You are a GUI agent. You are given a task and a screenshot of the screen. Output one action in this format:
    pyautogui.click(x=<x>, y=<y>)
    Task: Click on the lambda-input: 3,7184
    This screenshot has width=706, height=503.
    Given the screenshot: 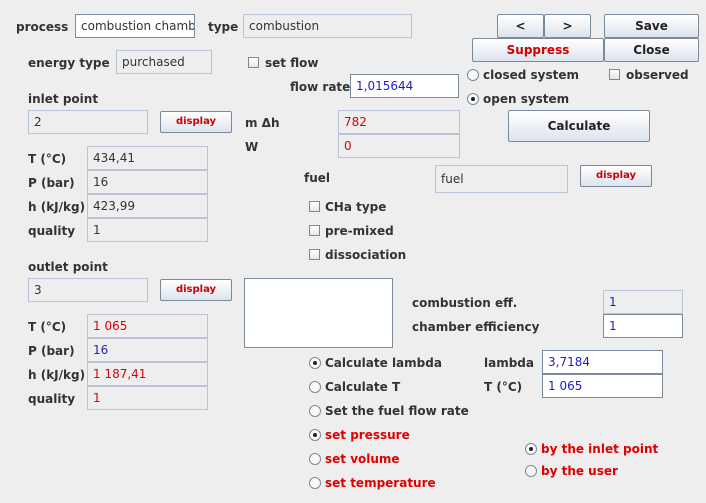 What is the action you would take?
    pyautogui.click(x=602, y=362)
    